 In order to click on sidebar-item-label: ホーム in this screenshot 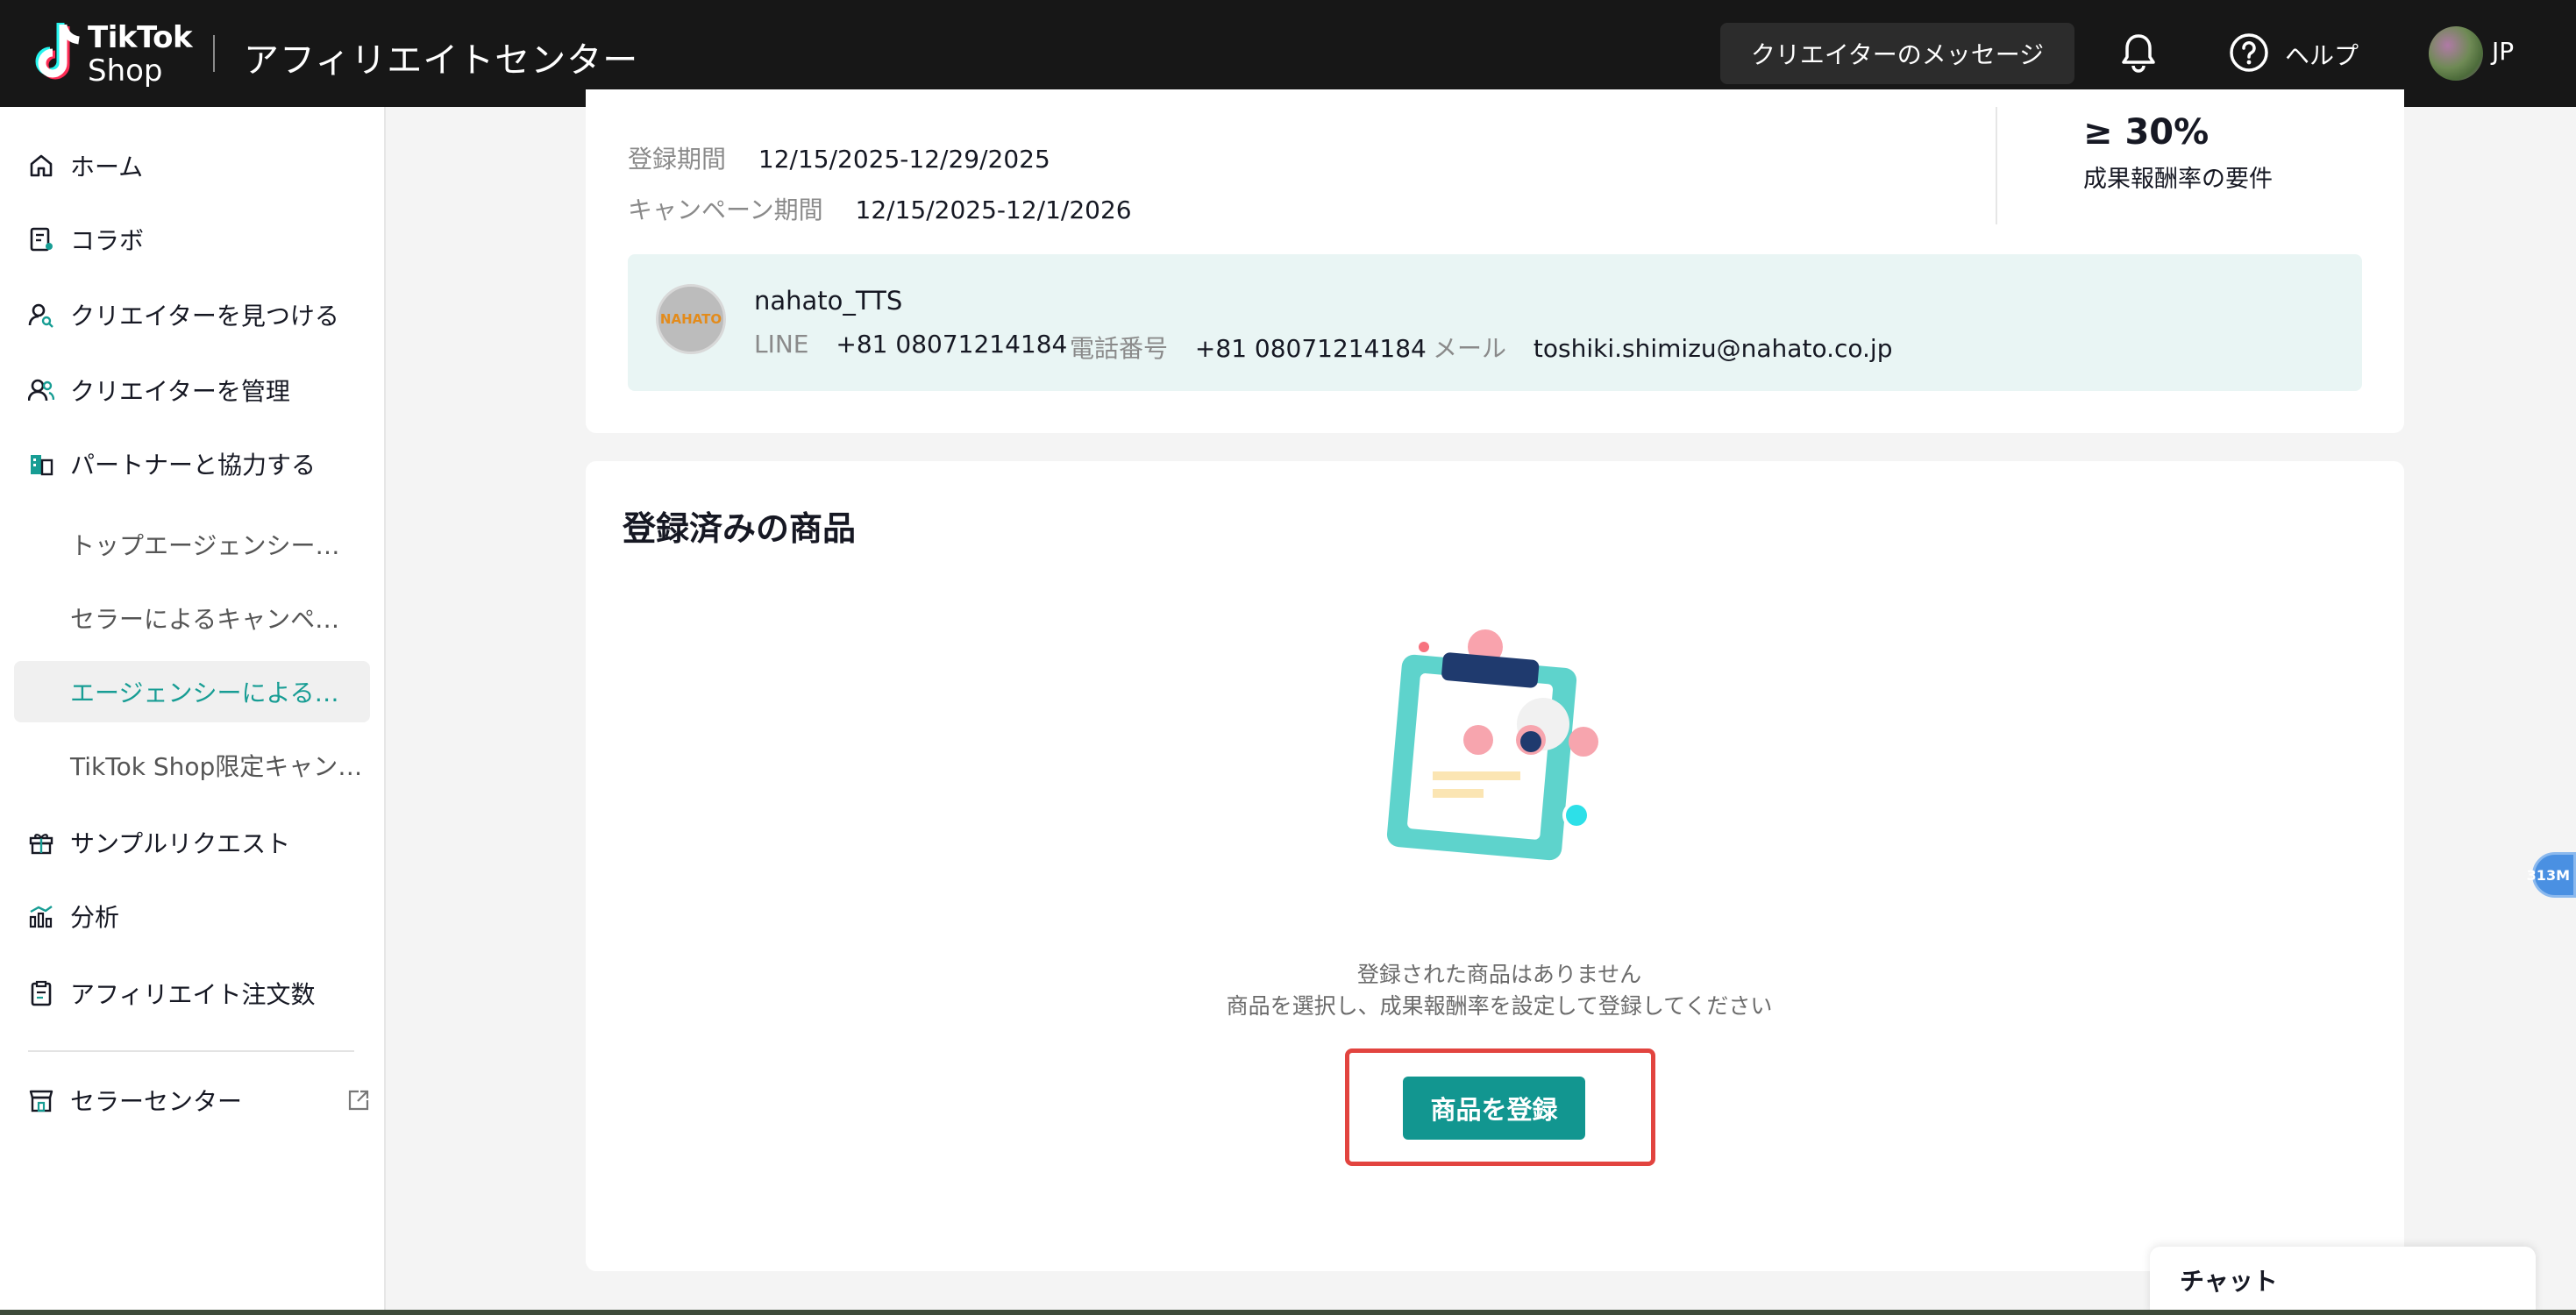, I will do `click(107, 167)`.